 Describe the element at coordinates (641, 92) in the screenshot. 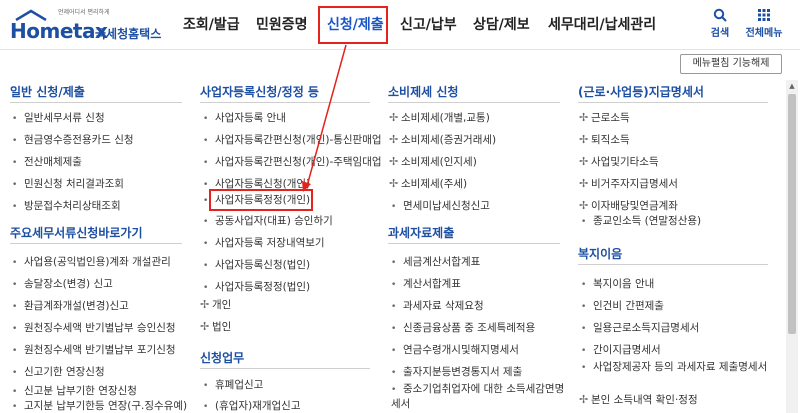

I see `section-title-payment-statement: (근로·사업등)지급명세서` at that location.